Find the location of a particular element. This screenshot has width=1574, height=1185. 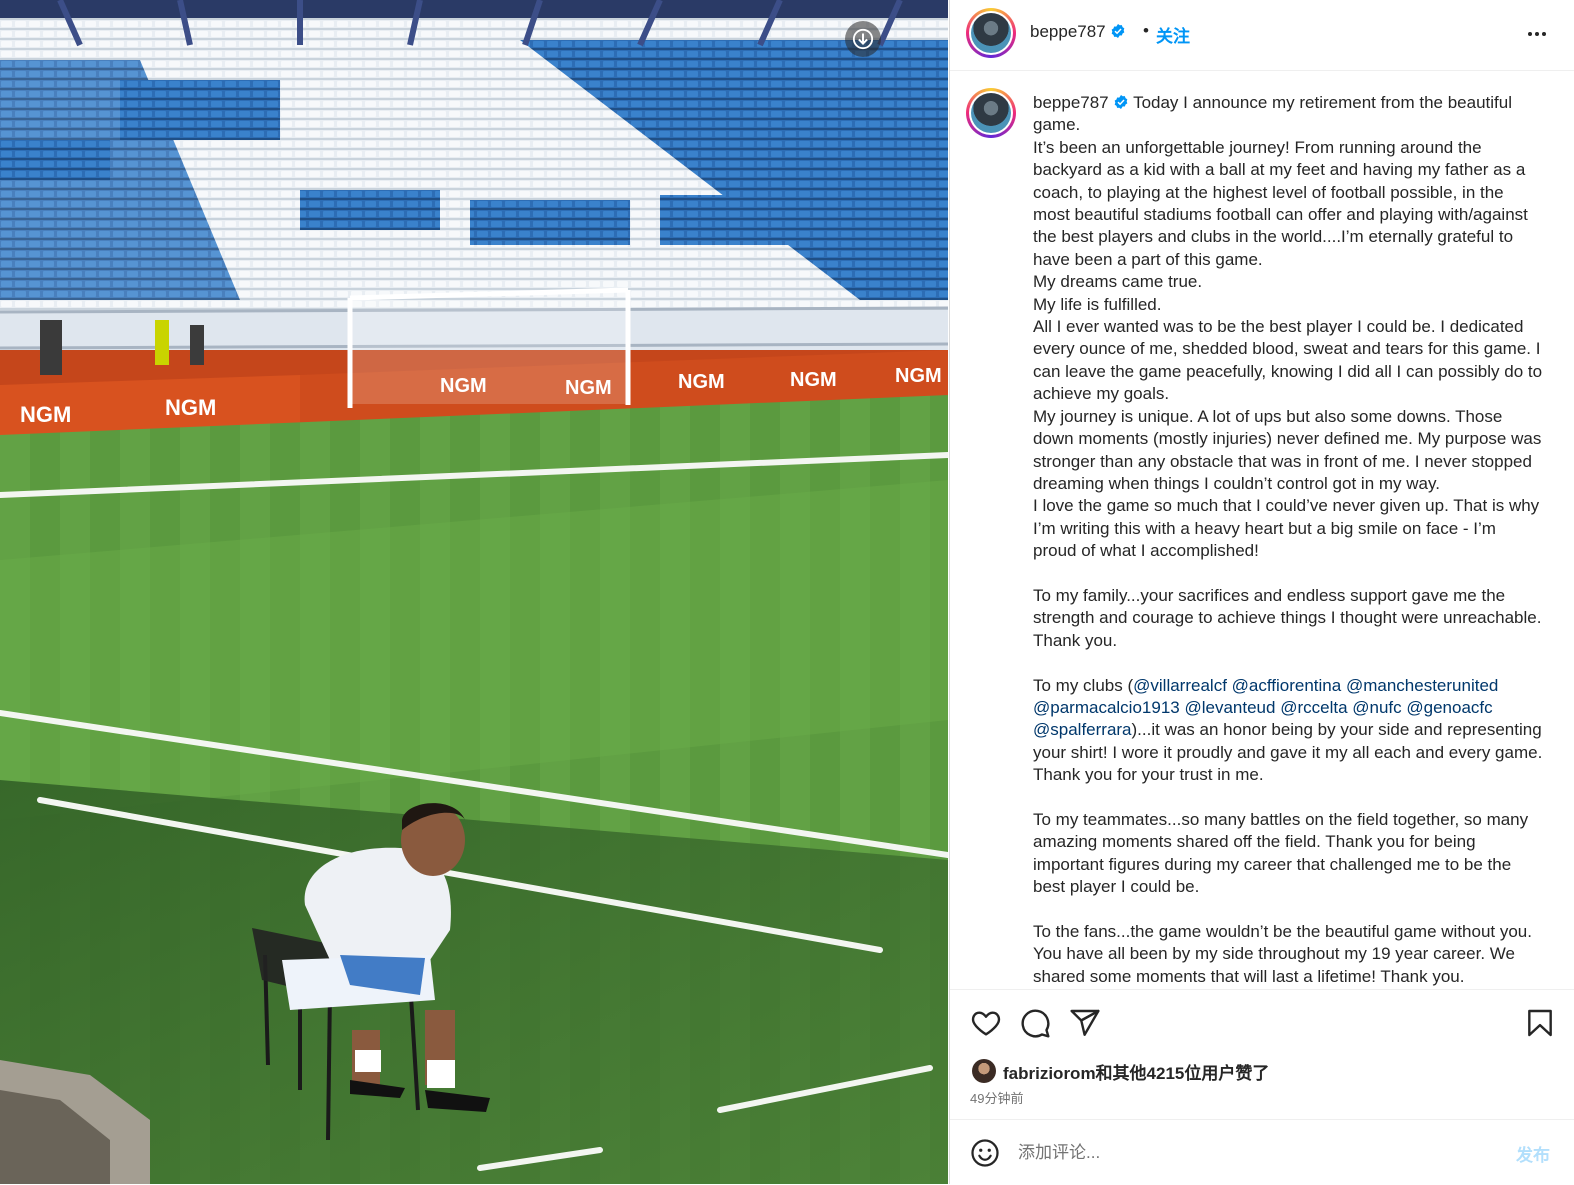

post-comment-button: 发布 is located at coordinates (1533, 1153).